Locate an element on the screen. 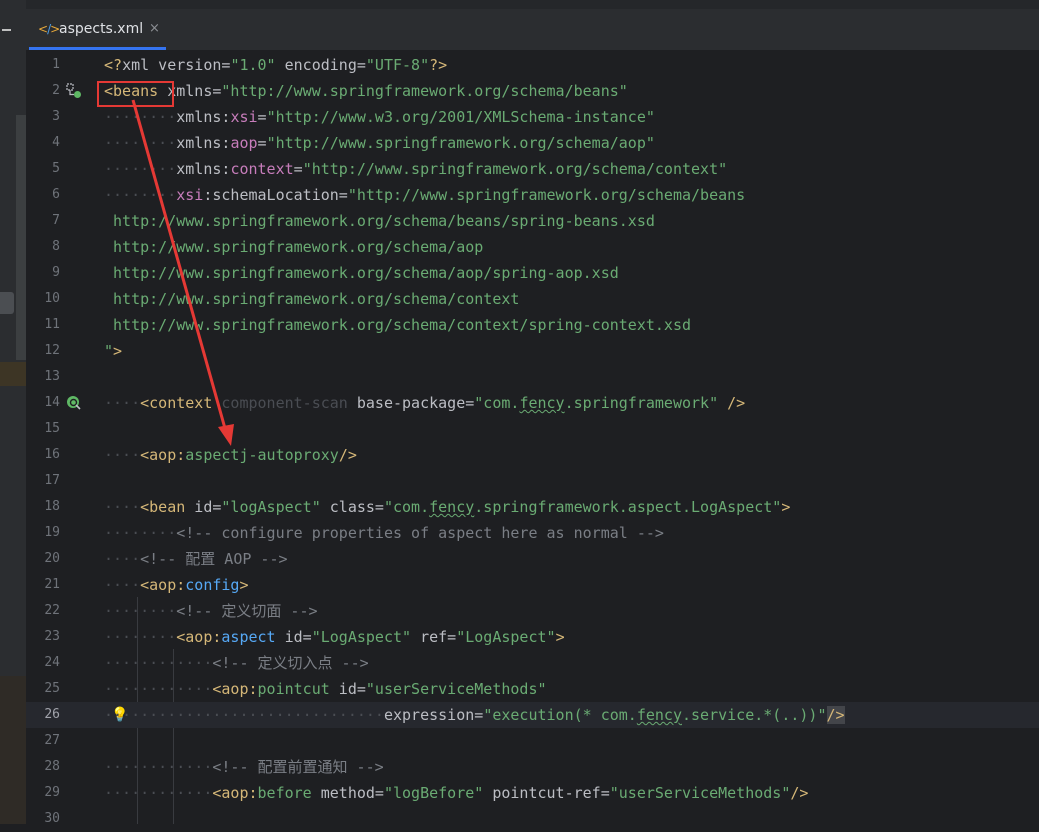 Image resolution: width=1039 pixels, height=832 pixels. line-number: 6 is located at coordinates (56, 194).